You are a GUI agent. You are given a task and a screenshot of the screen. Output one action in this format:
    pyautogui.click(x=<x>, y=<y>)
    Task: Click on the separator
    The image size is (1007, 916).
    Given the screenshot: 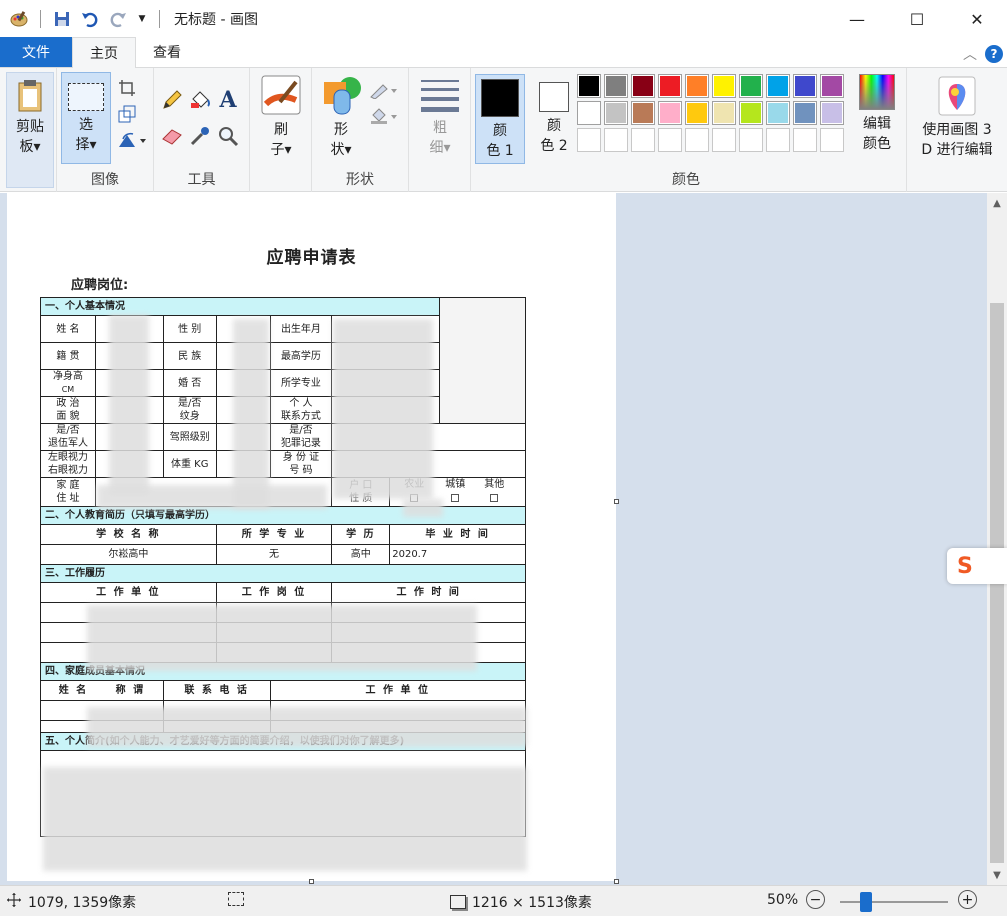 What is the action you would take?
    pyautogui.click(x=159, y=19)
    